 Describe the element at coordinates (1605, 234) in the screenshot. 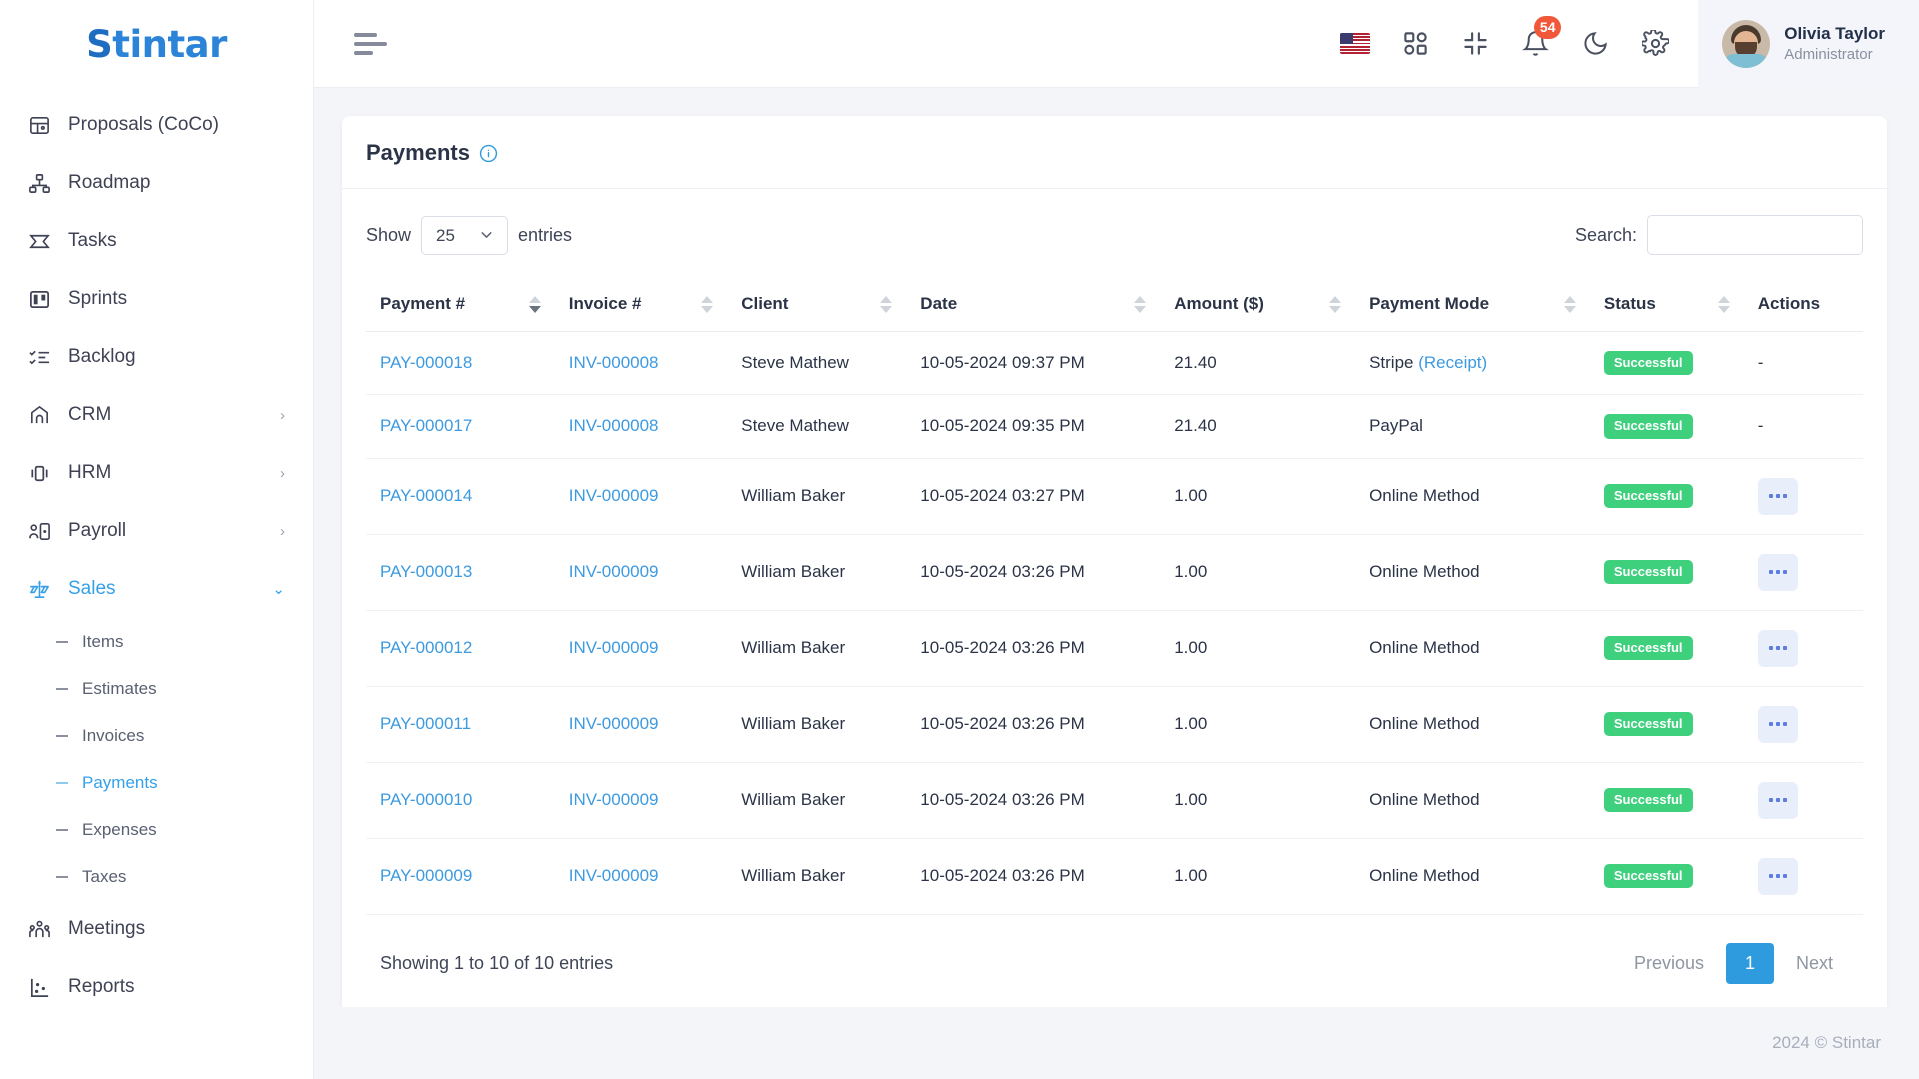

I see `search-label: Search:` at that location.